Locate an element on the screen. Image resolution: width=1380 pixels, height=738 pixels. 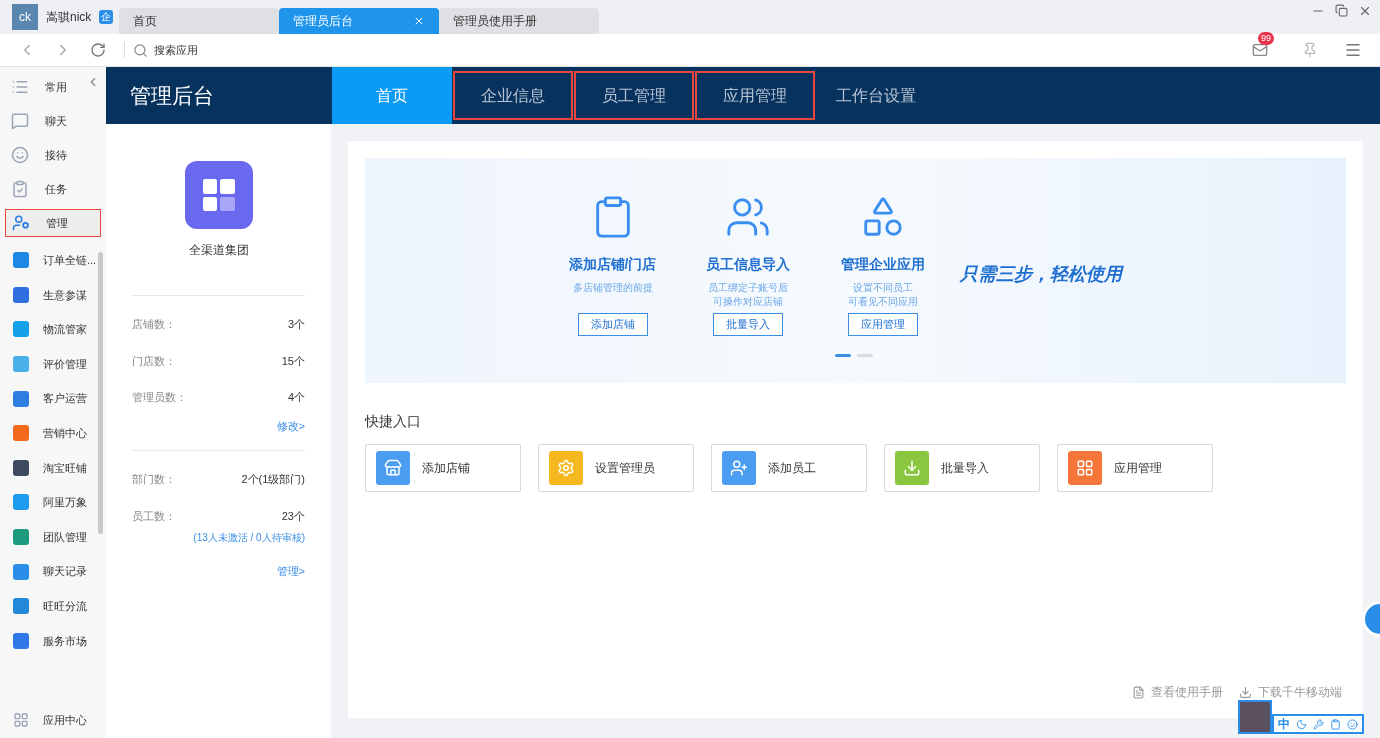
step-title: 员工信息导入 is located at coordinates (747, 264).